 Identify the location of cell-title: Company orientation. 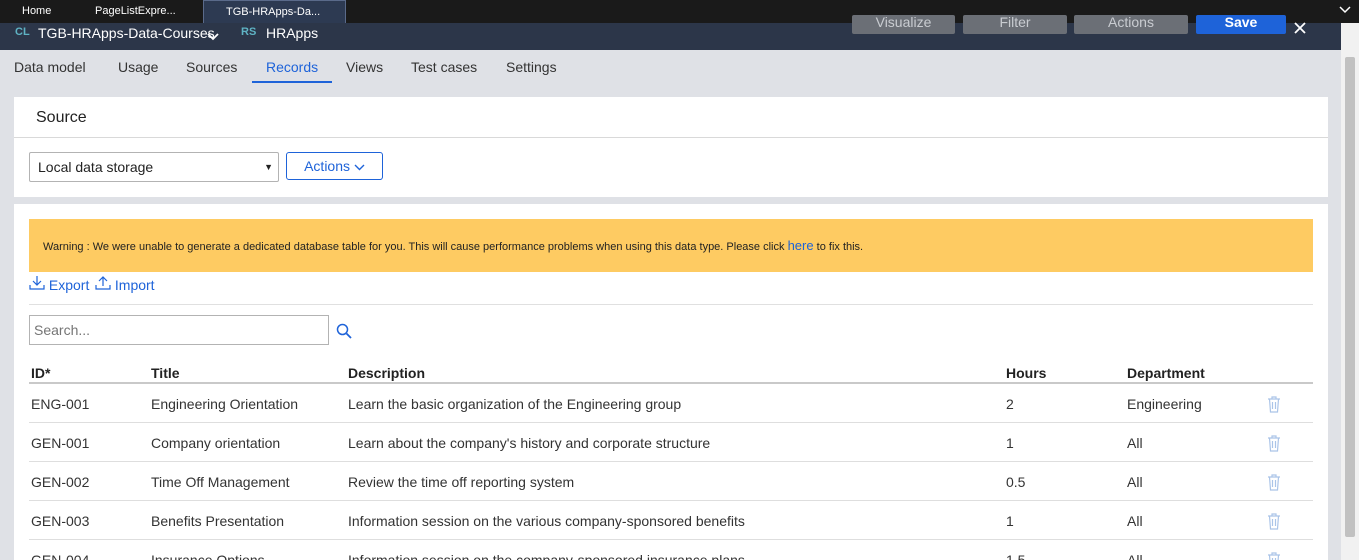
(216, 443).